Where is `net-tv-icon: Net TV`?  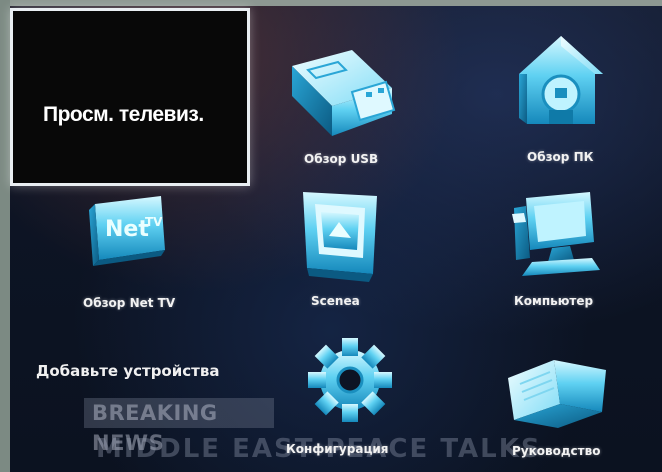
net-tv-icon: Net TV is located at coordinates (130, 234).